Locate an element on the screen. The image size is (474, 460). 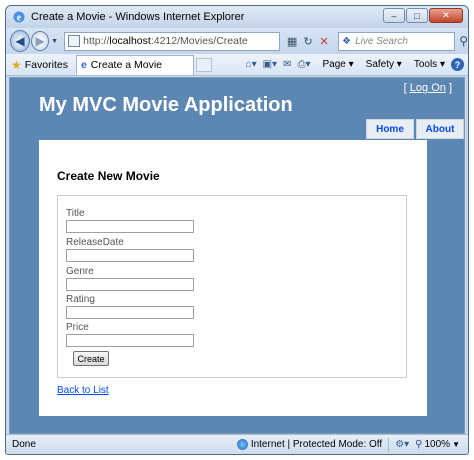
svg-text: e is located at coordinates (19, 18).